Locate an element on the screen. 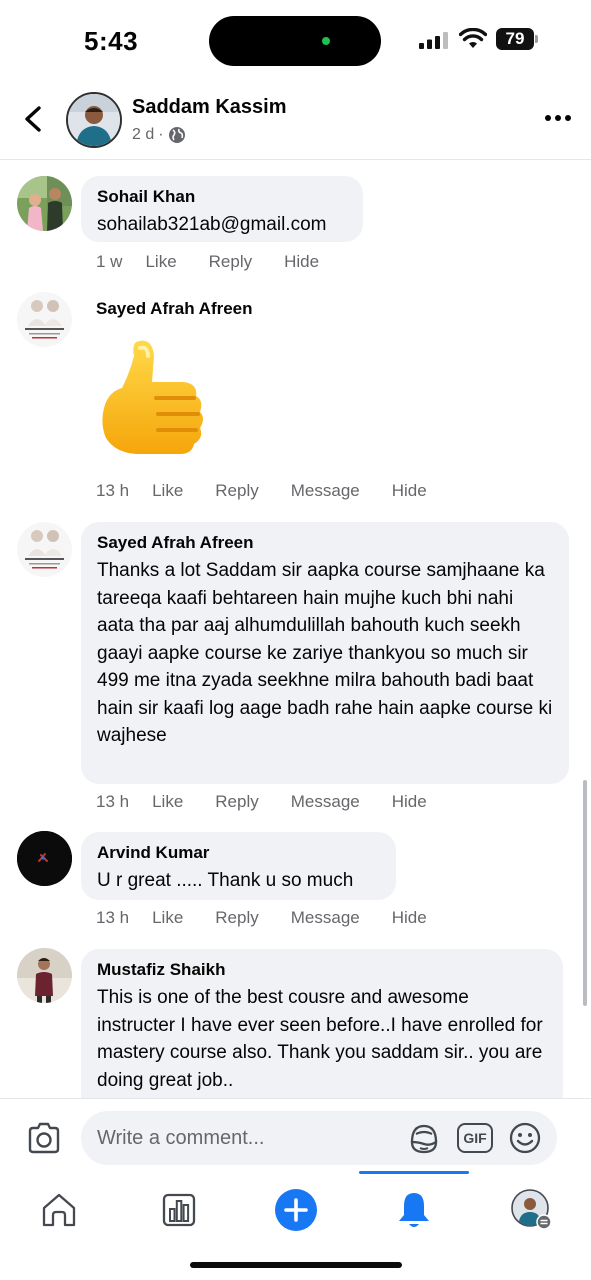 This screenshot has width=591, height=1280. commenter-name: Arvind Kumar is located at coordinates (238, 853).